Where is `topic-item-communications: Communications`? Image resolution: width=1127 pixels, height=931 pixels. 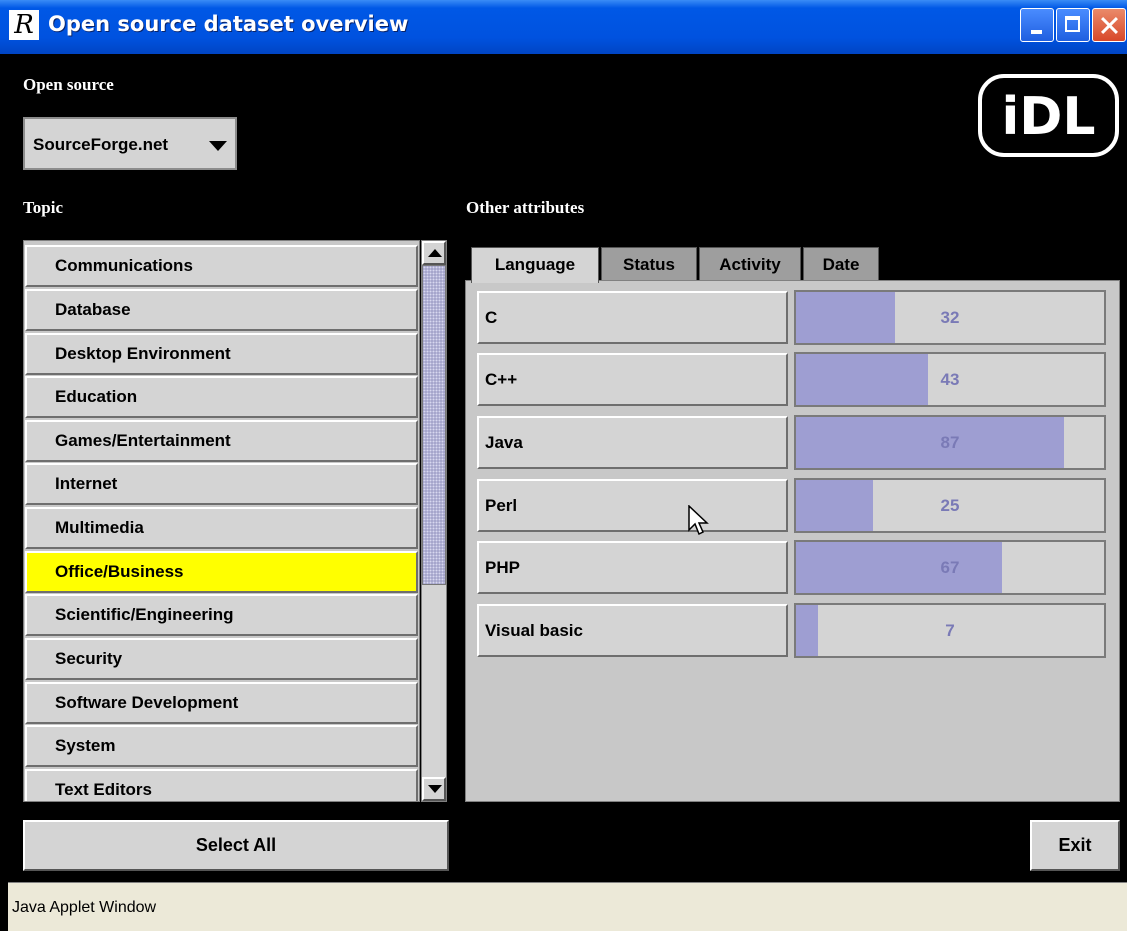
topic-item-communications: Communications is located at coordinates (221, 266).